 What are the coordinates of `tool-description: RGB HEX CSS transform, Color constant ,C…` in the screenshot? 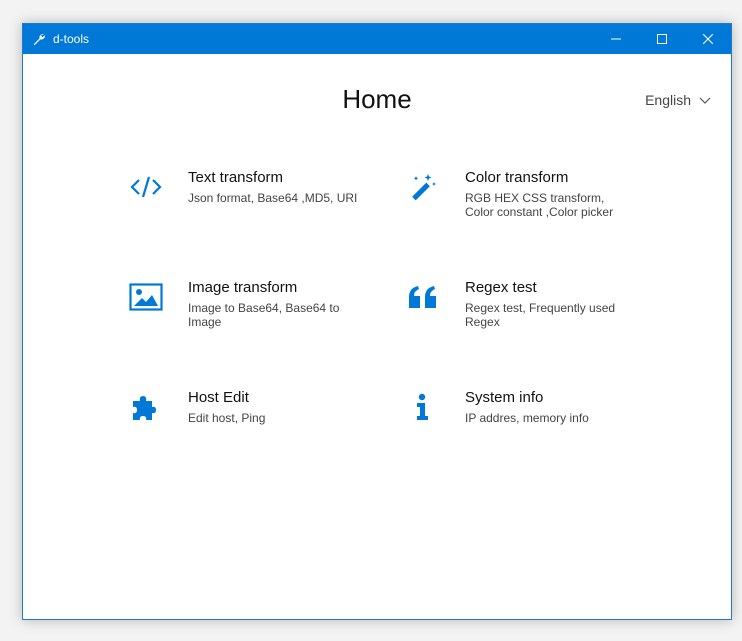 It's located at (539, 205).